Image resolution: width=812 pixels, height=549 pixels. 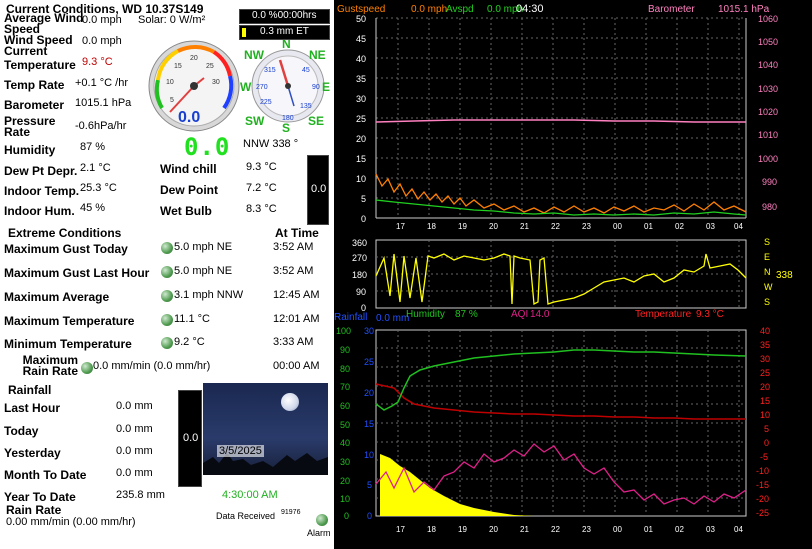 What do you see at coordinates (768, 135) in the screenshot?
I see `right-tick: 1010` at bounding box center [768, 135].